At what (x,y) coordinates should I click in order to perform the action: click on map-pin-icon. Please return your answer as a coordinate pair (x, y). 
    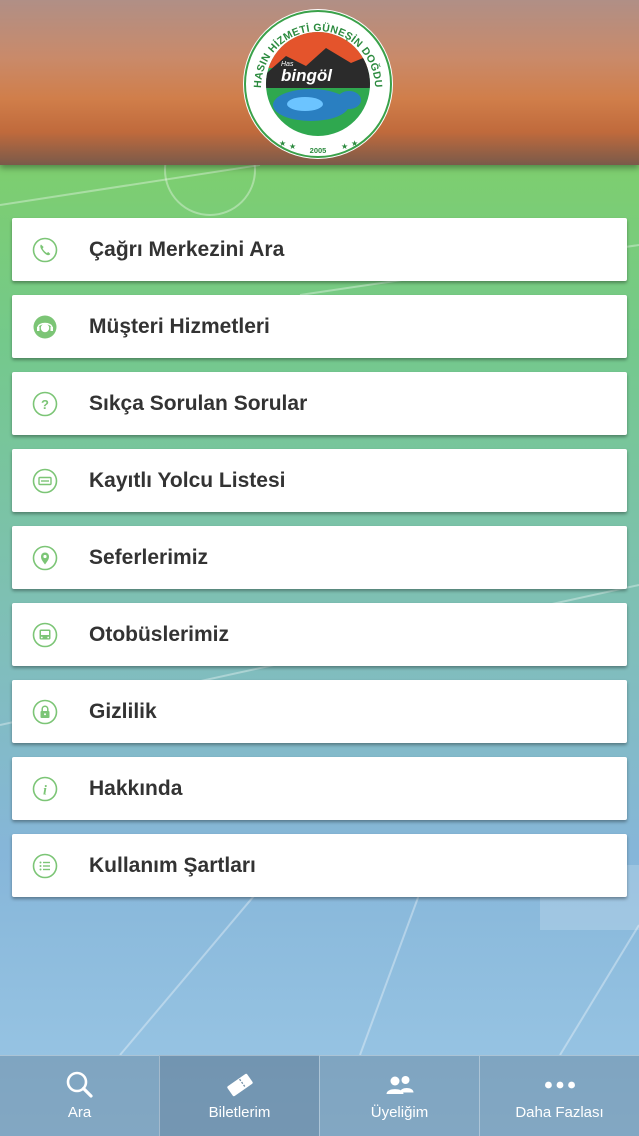
    Looking at the image, I should click on (45, 558).